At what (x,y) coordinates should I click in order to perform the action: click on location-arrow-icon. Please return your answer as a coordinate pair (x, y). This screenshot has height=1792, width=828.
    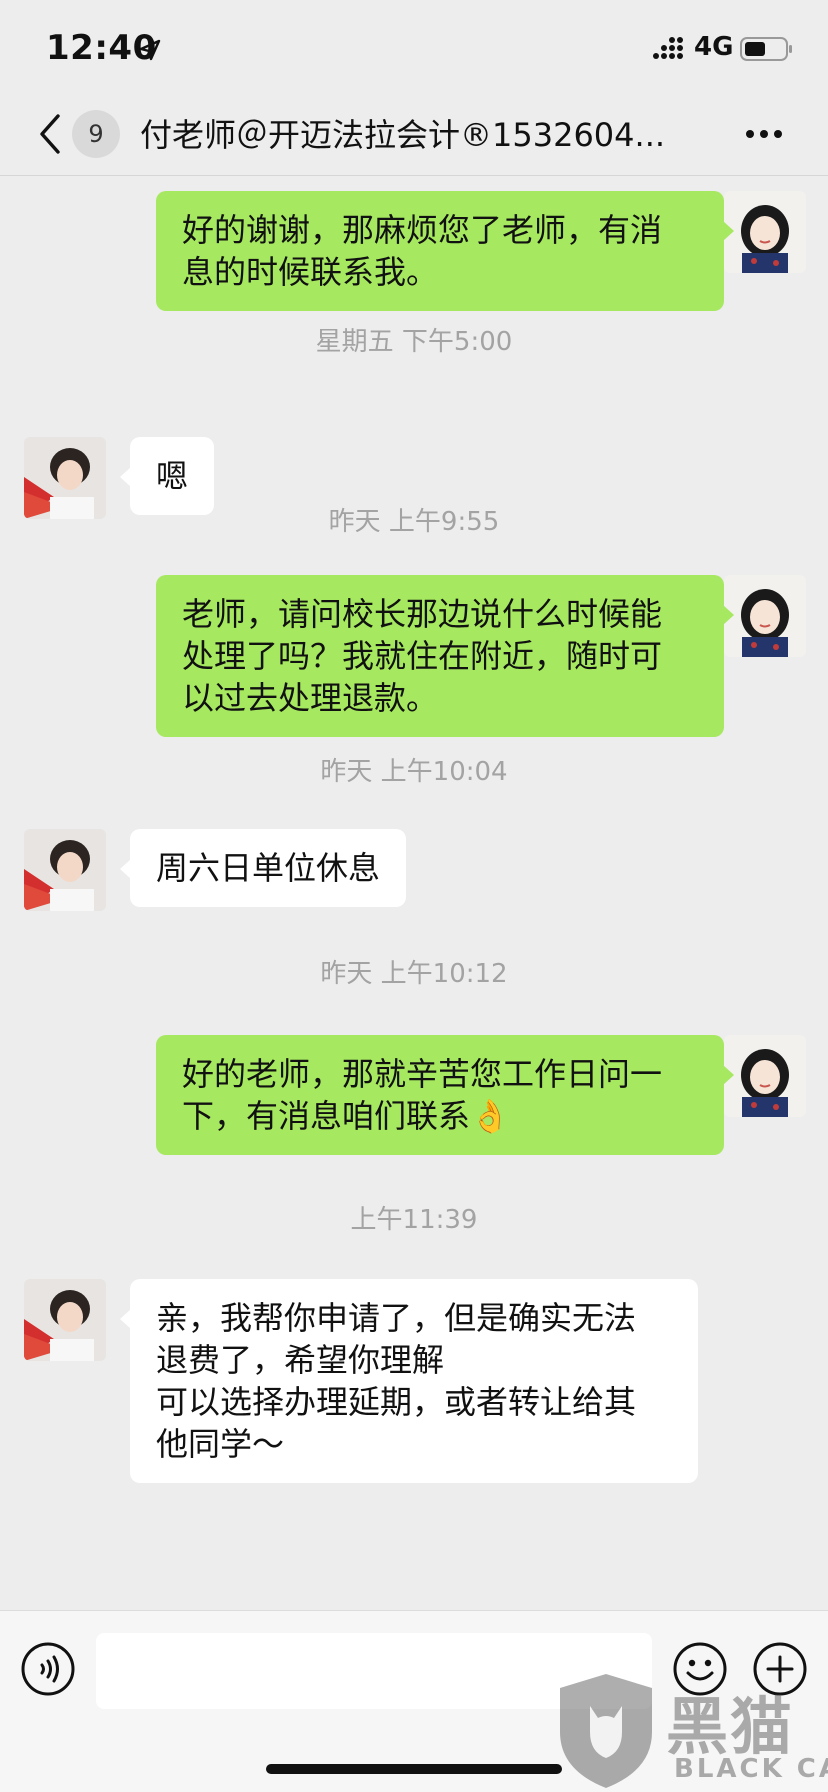
    Looking at the image, I should click on (150, 50).